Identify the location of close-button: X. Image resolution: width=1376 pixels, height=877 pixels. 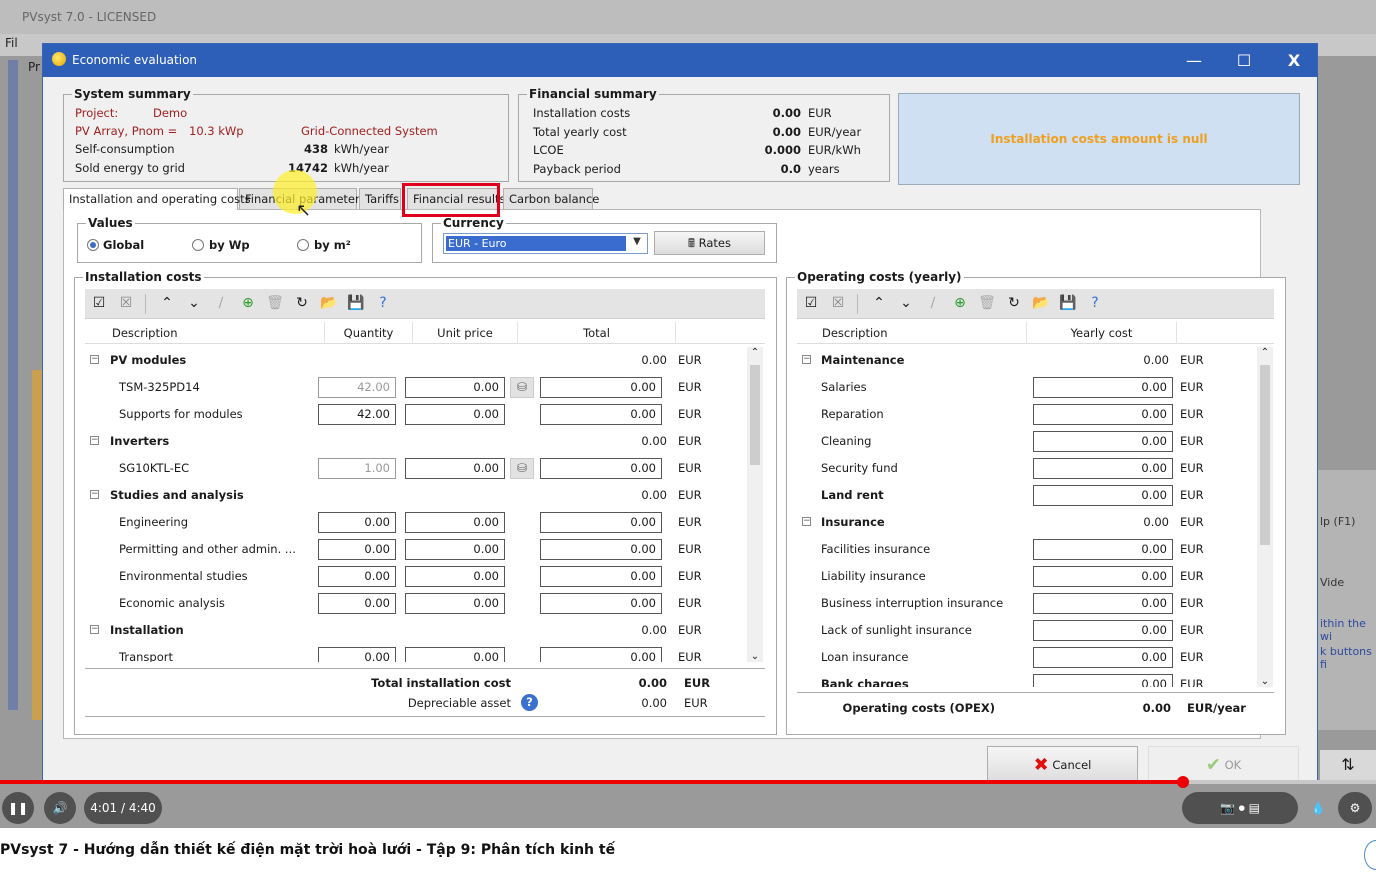
(1294, 60).